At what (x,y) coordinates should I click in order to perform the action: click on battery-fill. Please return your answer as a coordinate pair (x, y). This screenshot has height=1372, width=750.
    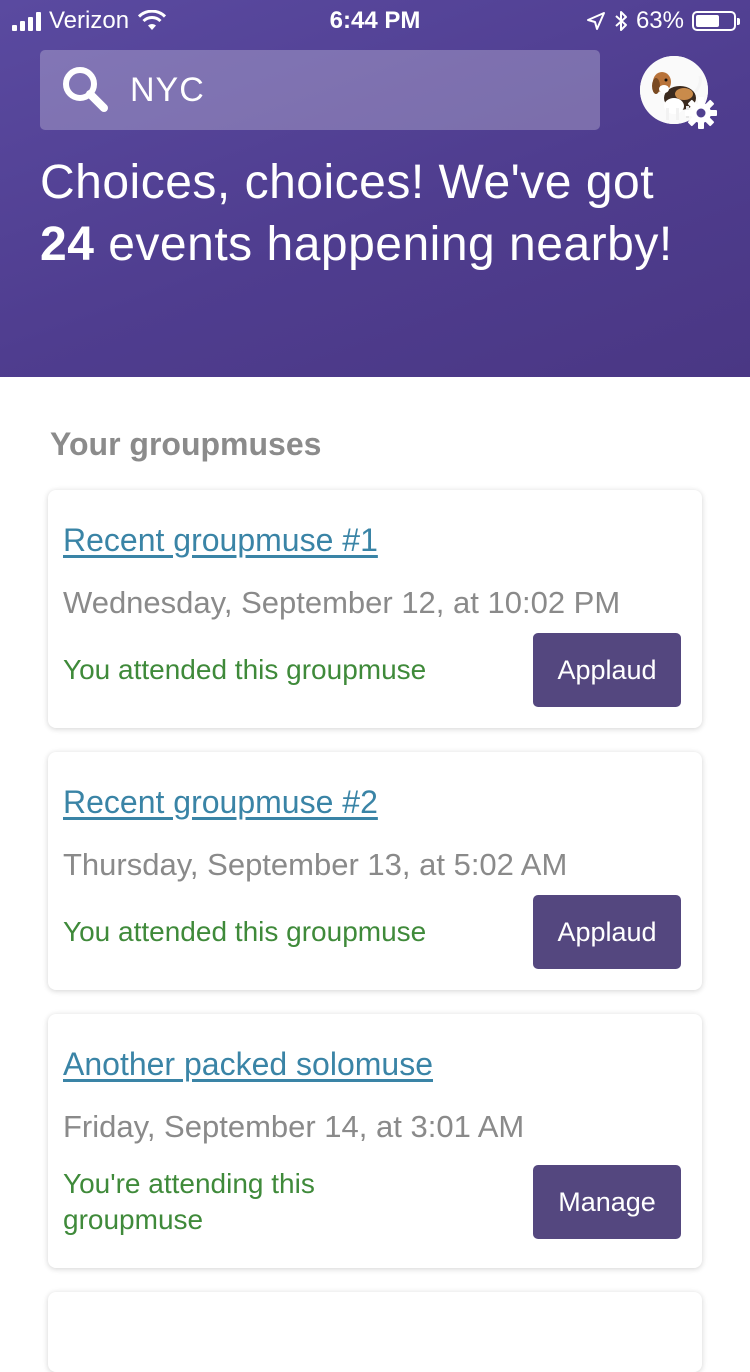
    Looking at the image, I should click on (707, 21).